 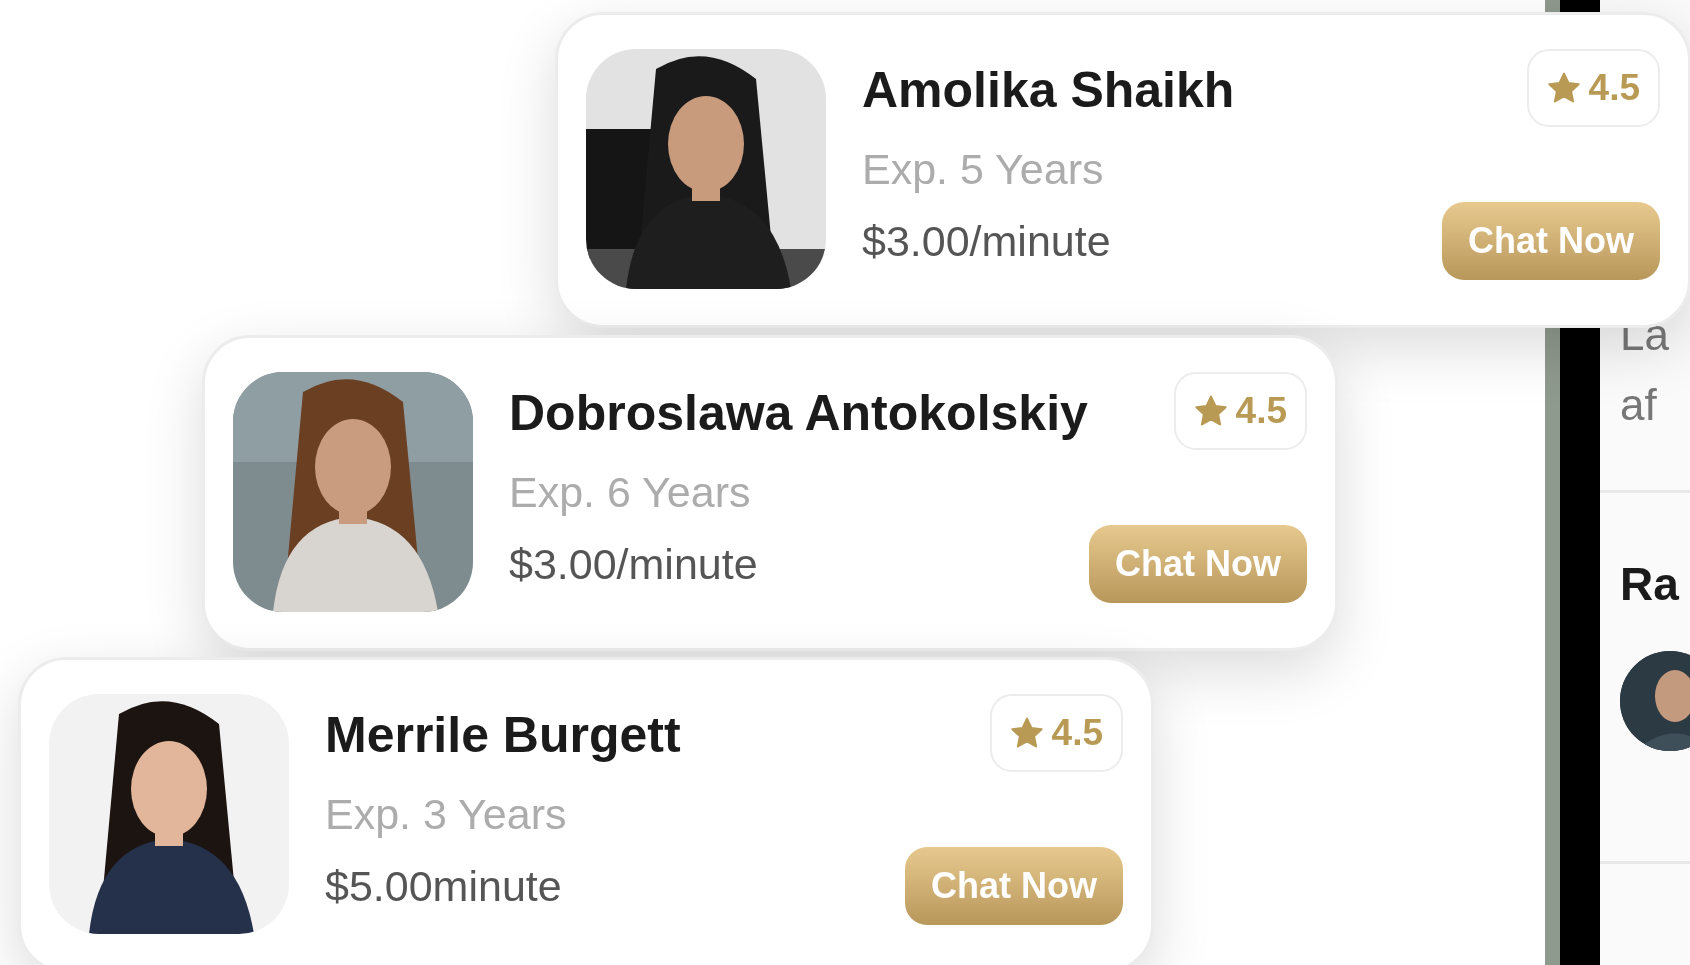 What do you see at coordinates (503, 735) in the screenshot?
I see `expert-name: Merrile Burgett` at bounding box center [503, 735].